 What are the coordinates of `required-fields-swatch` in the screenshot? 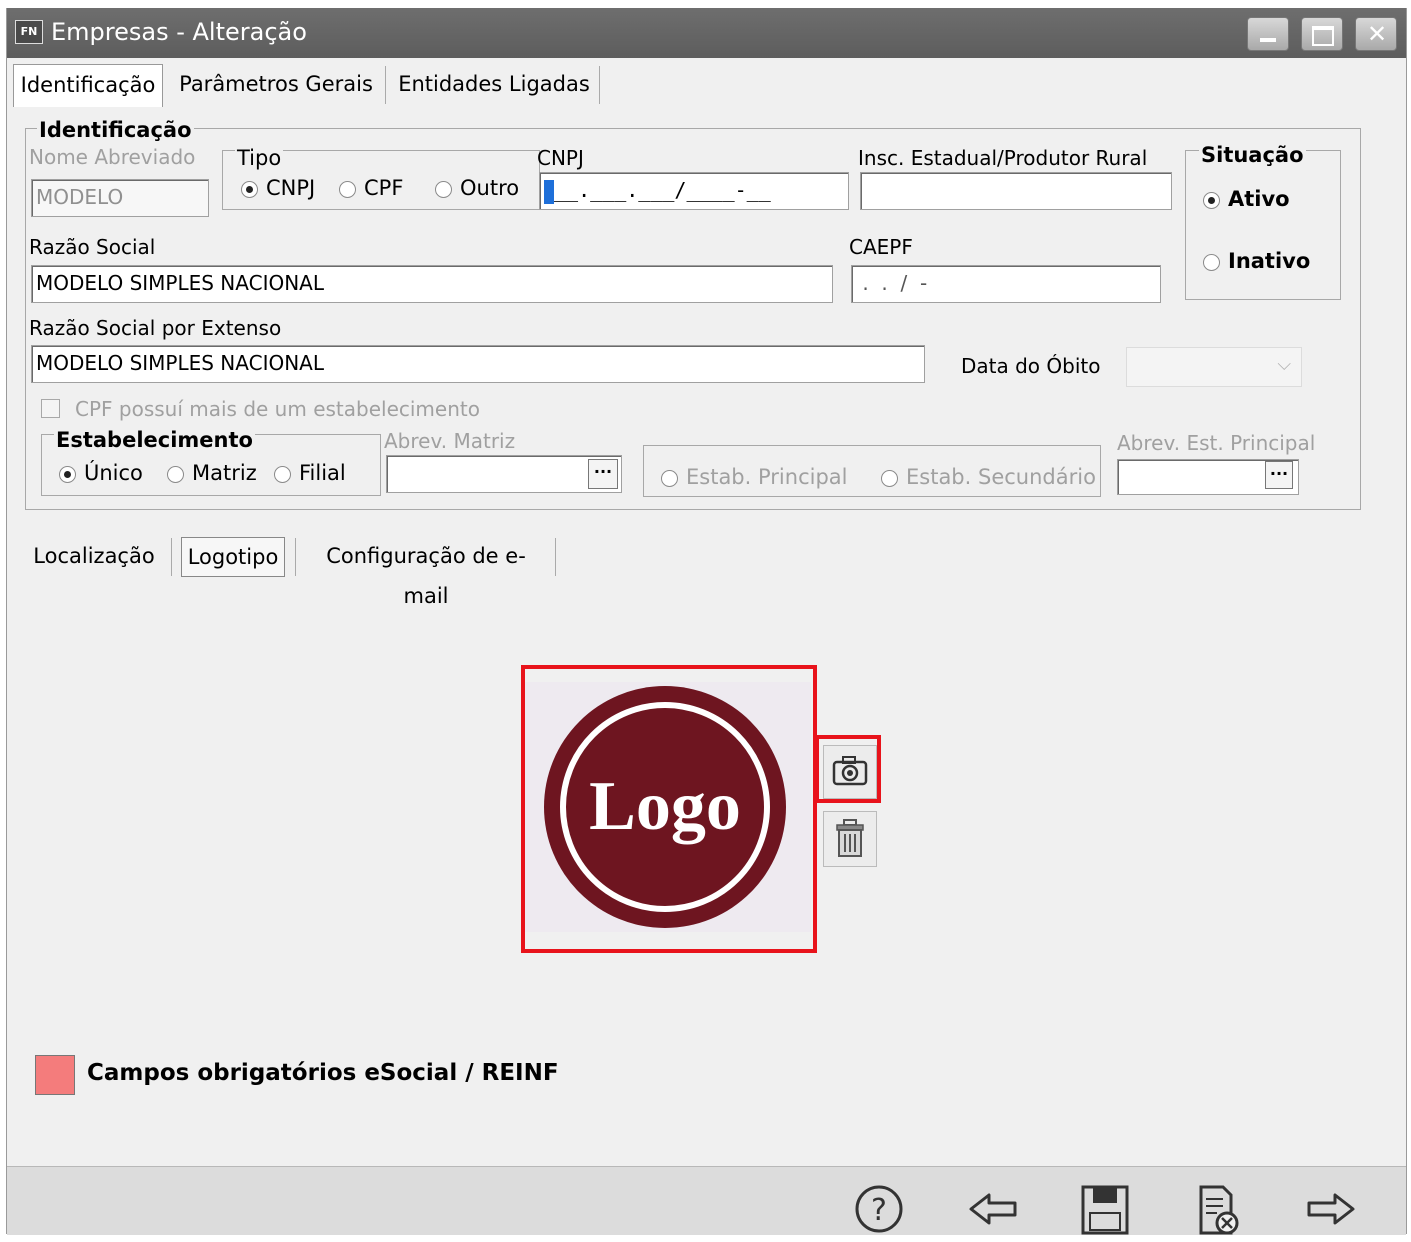 It's located at (55, 1075).